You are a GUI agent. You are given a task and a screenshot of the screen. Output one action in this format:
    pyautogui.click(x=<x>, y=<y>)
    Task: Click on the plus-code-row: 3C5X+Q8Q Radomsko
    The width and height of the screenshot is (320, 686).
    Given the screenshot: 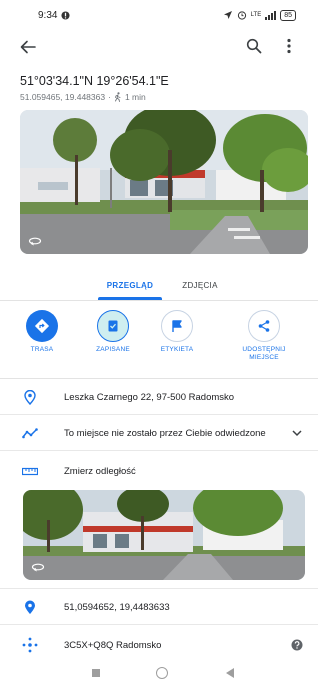 What is the action you would take?
    pyautogui.click(x=159, y=645)
    